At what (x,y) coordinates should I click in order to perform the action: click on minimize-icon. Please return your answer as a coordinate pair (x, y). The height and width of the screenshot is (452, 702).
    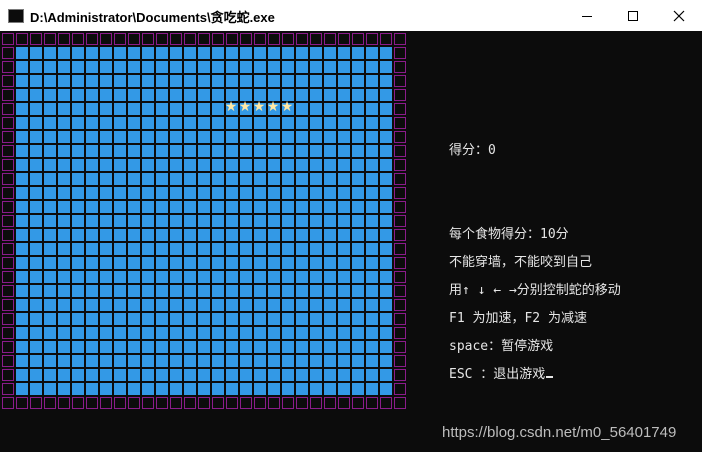
    Looking at the image, I should click on (587, 16).